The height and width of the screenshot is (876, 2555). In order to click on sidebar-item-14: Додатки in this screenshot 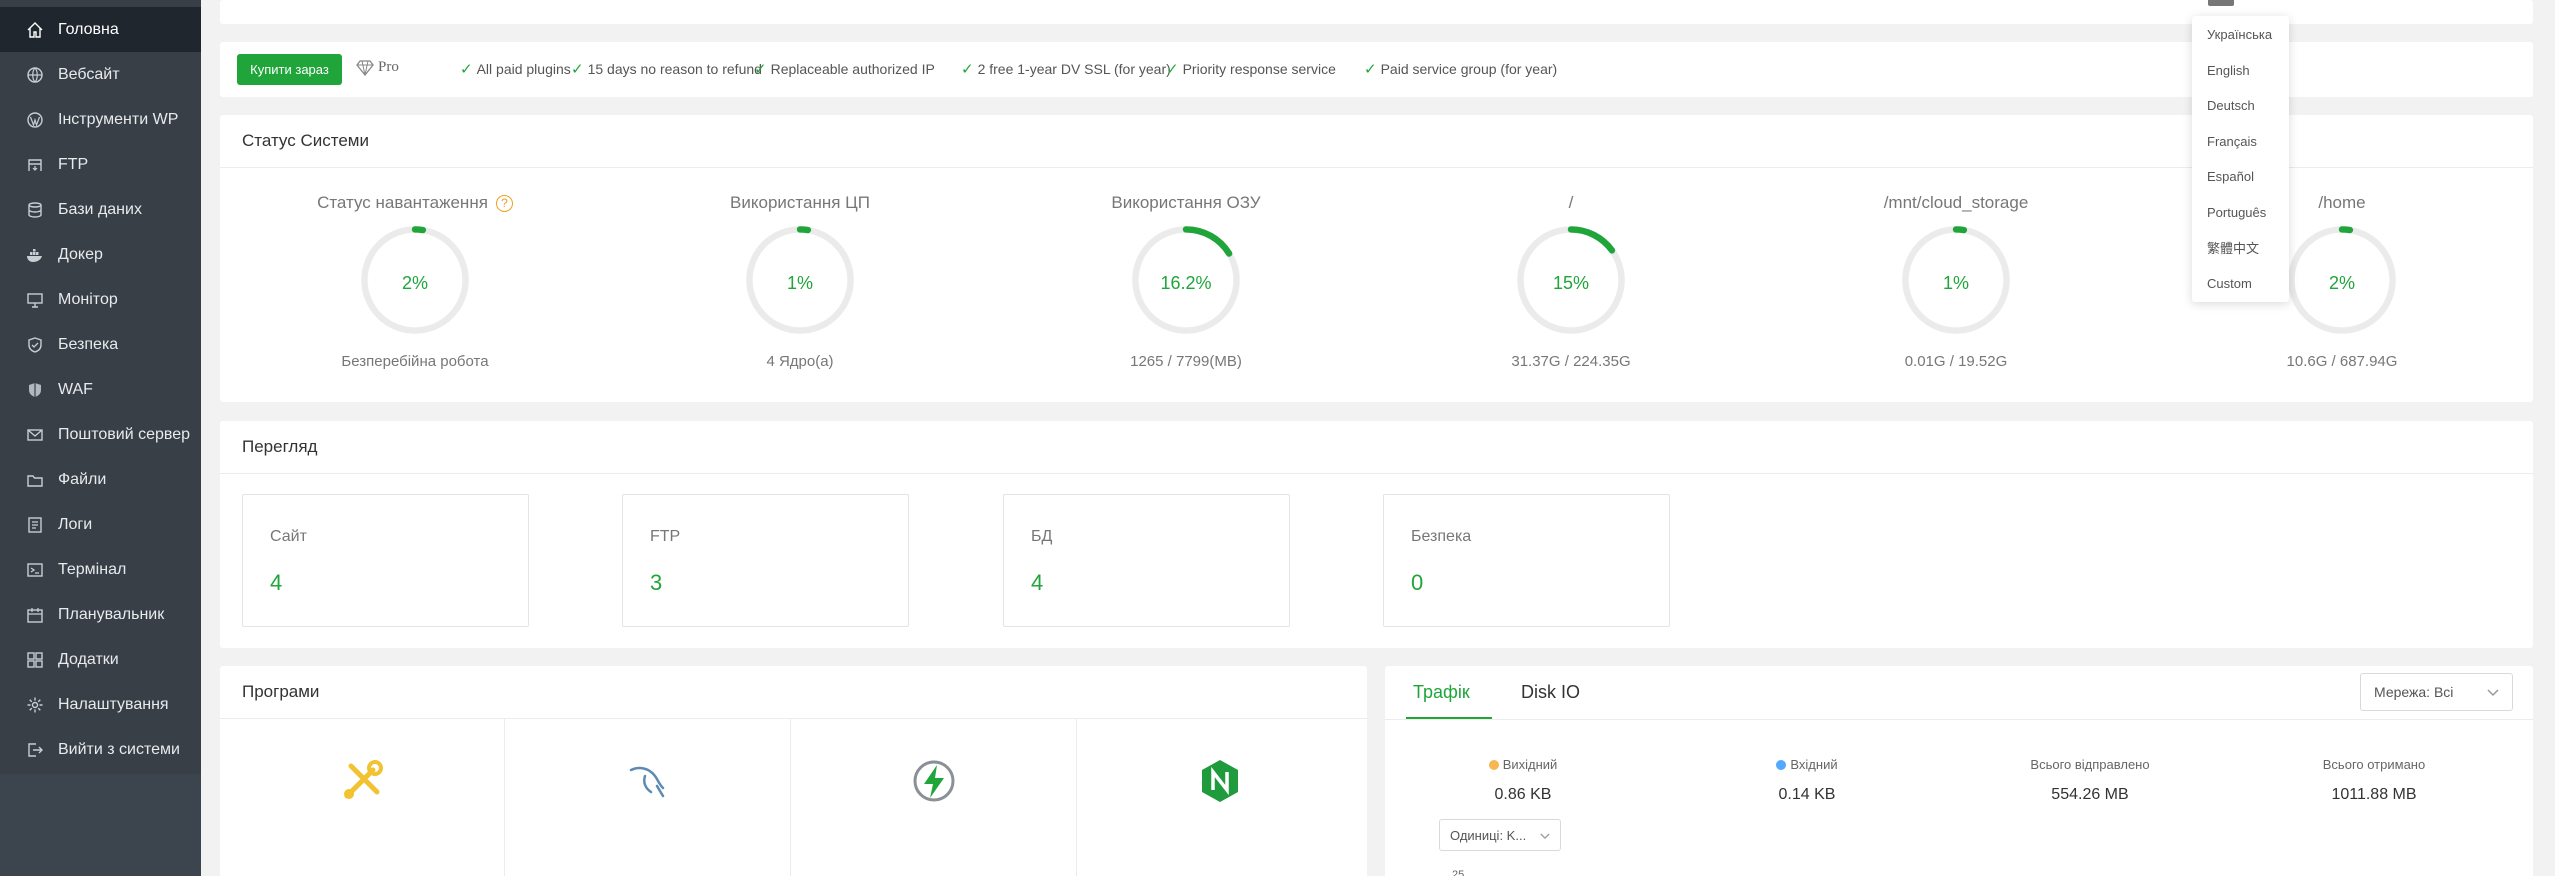, I will do `click(100, 659)`.